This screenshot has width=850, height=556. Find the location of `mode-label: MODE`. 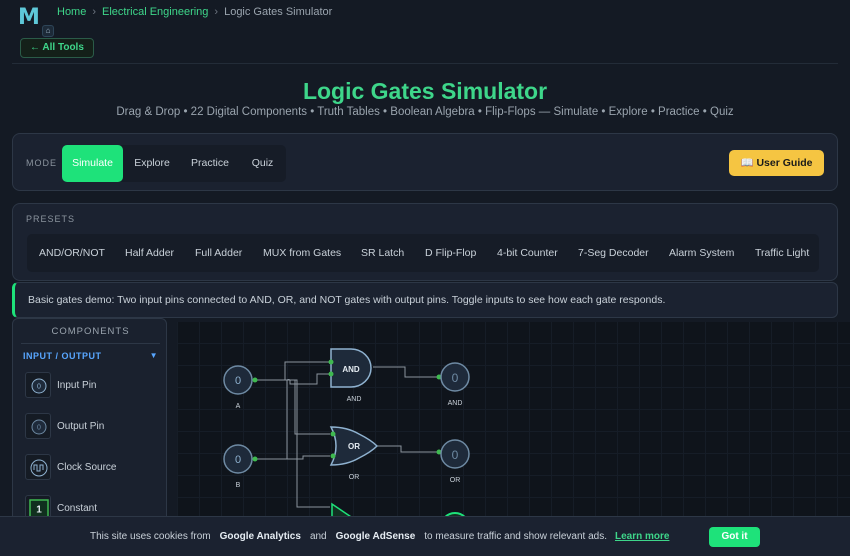

mode-label: MODE is located at coordinates (41, 163).